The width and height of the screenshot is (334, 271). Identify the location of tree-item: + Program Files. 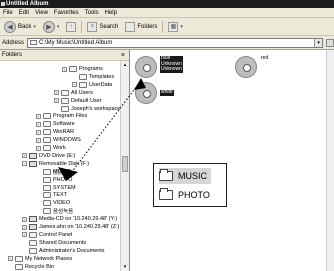
(61, 116).